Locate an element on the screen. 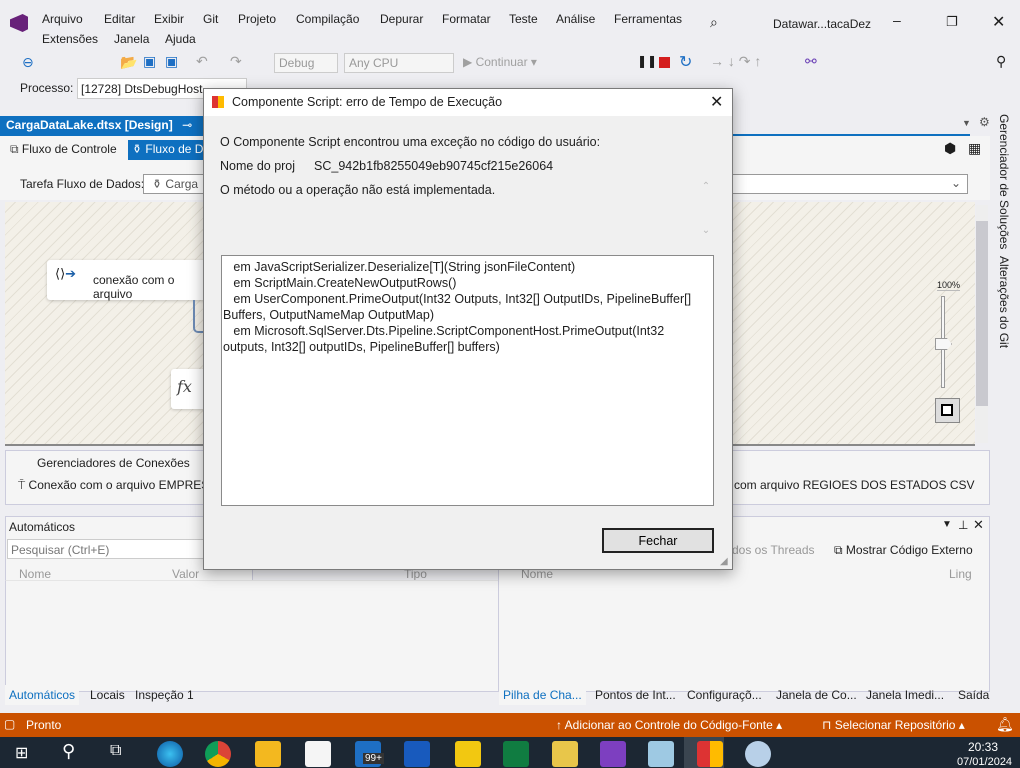 The width and height of the screenshot is (1020, 768). menu-exibir: Exibir is located at coordinates (169, 19).